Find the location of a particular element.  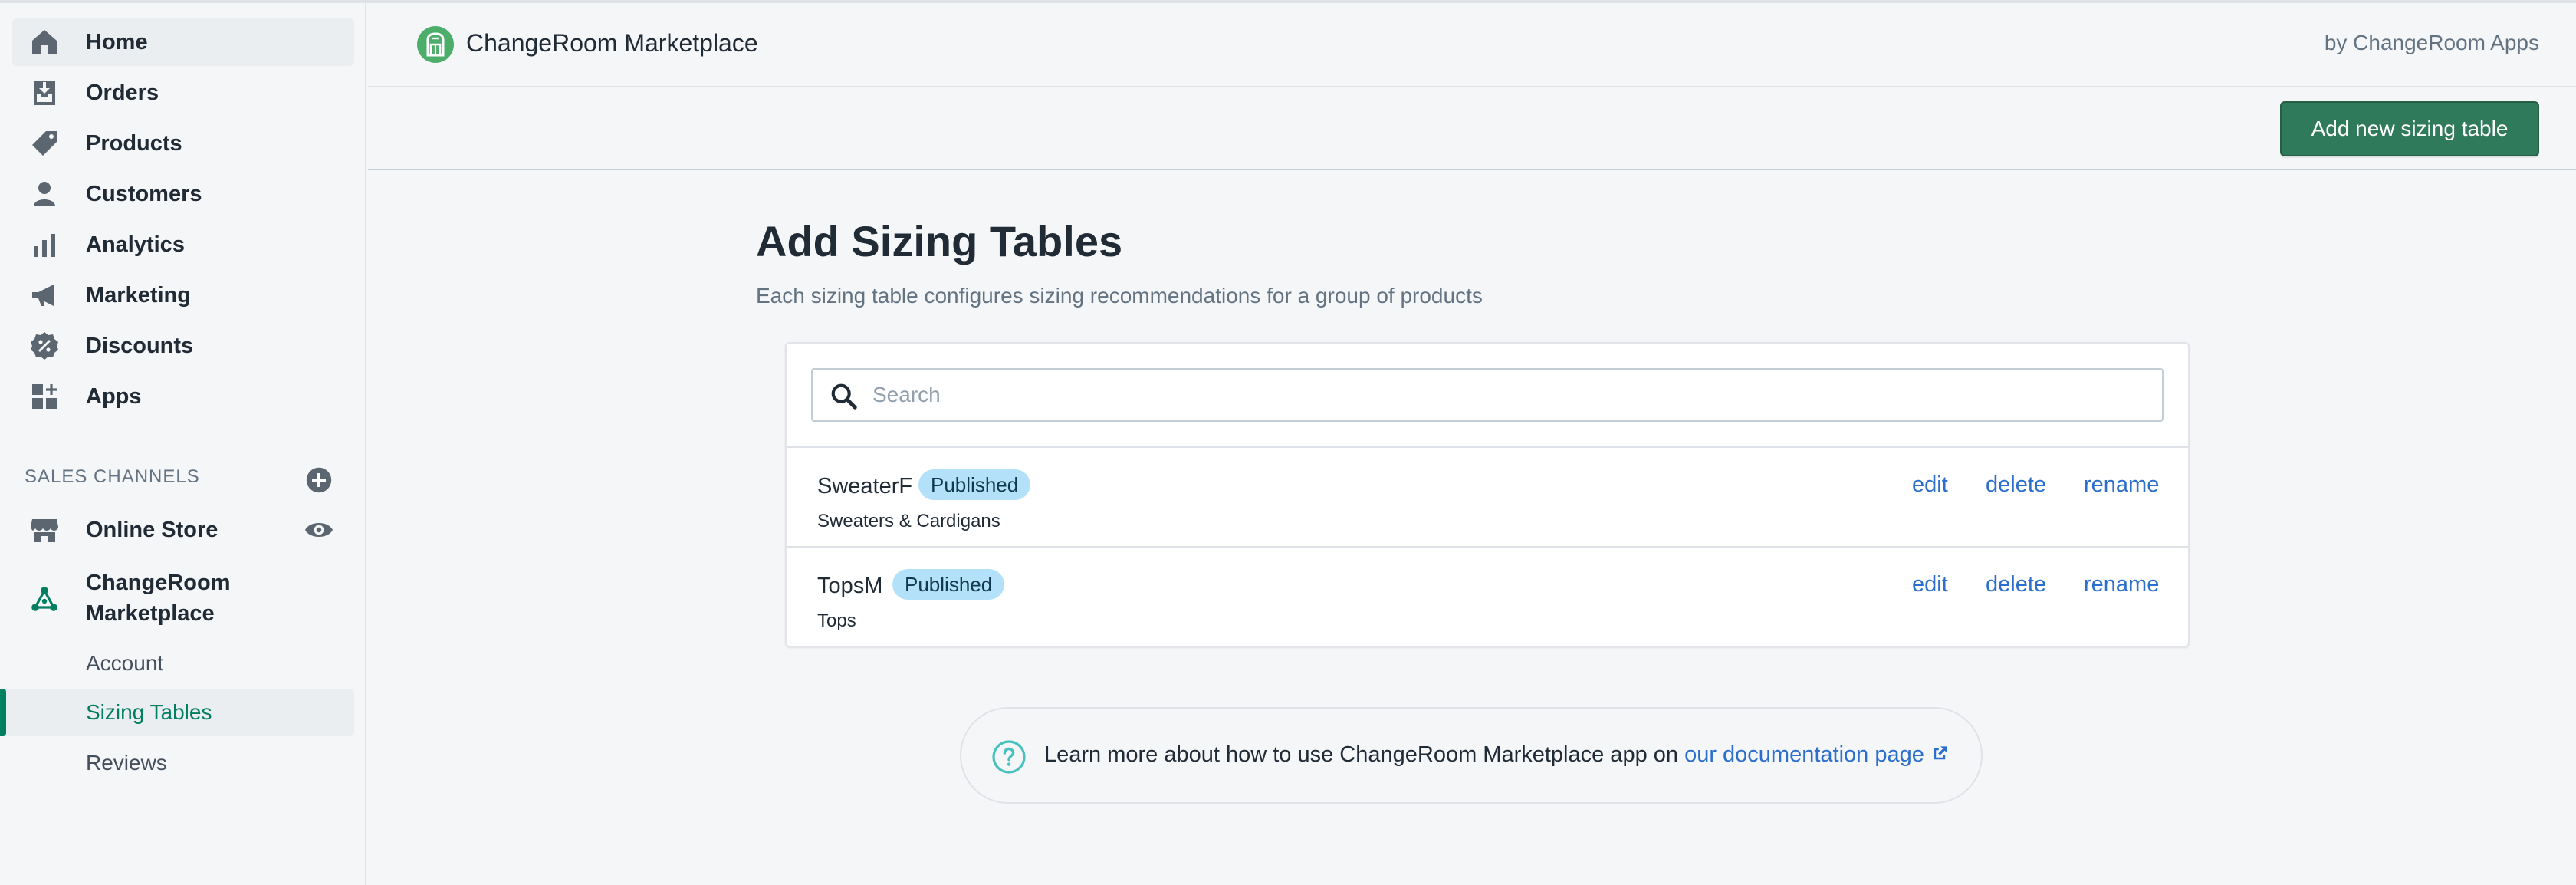

page-title: Add Sizing Tables is located at coordinates (940, 241).